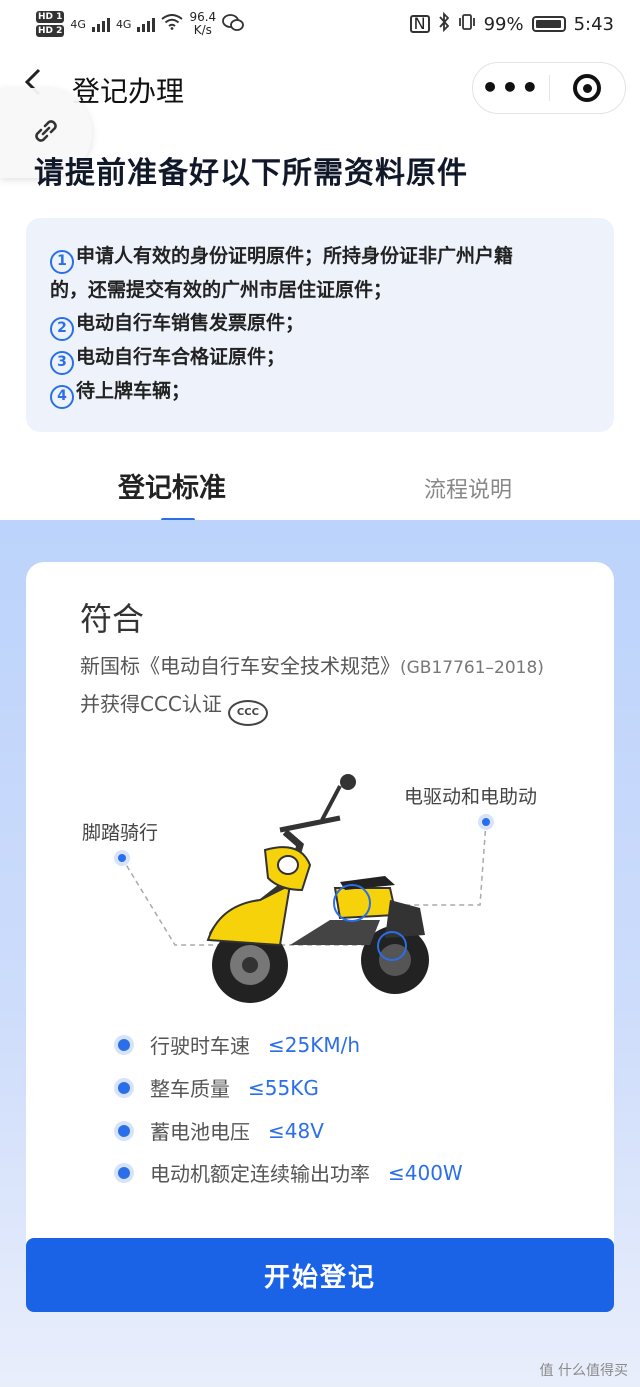 The height and width of the screenshot is (1387, 640). What do you see at coordinates (50, 24) in the screenshot?
I see `sim-indicator: HD 1 HD 2` at bounding box center [50, 24].